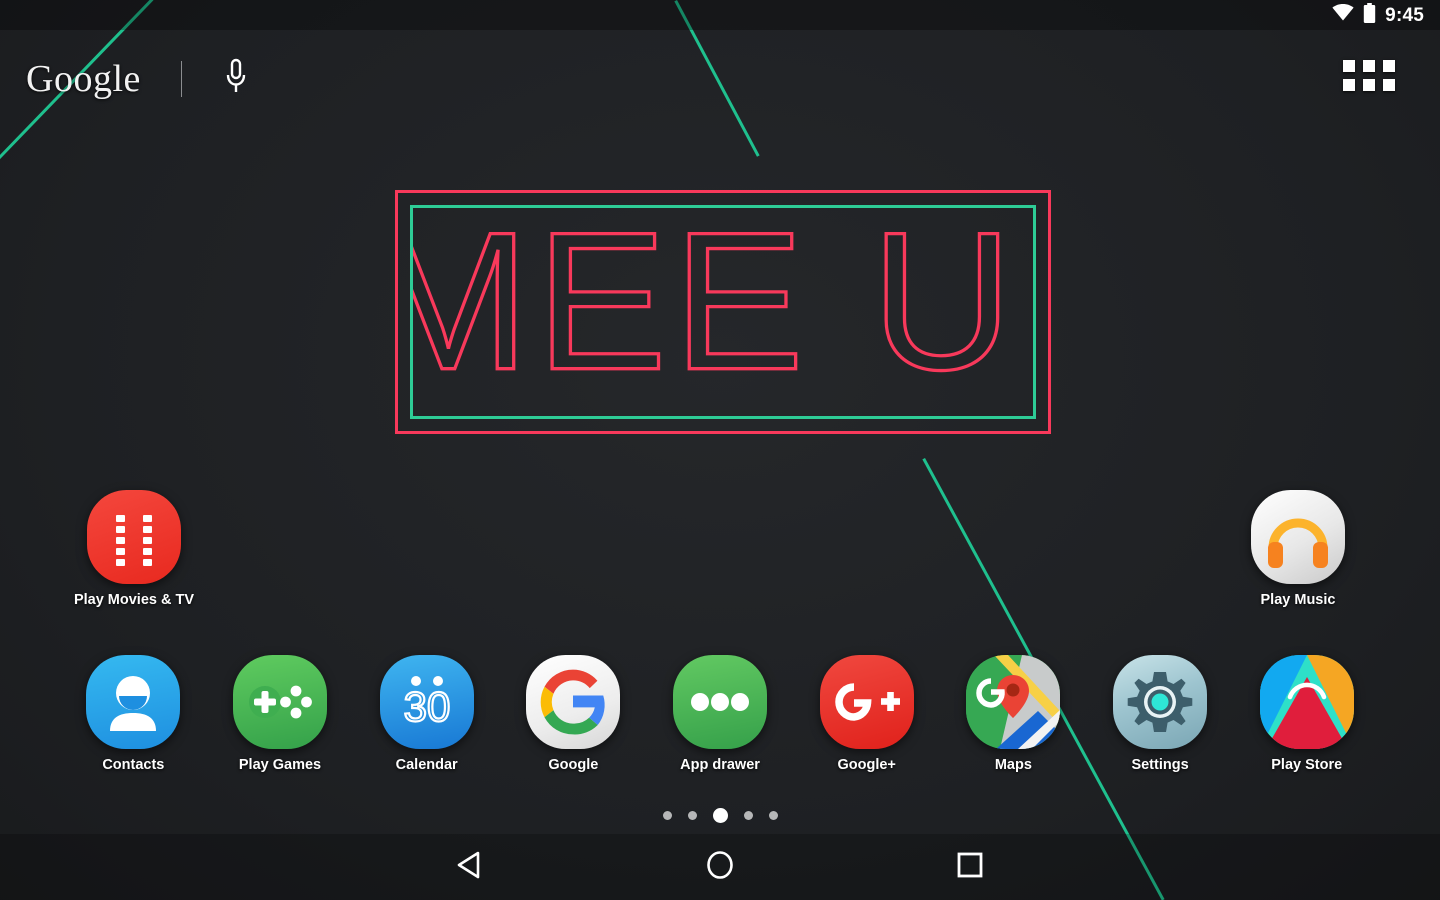 The height and width of the screenshot is (900, 1440). What do you see at coordinates (1160, 702) in the screenshot?
I see `settings-icon` at bounding box center [1160, 702].